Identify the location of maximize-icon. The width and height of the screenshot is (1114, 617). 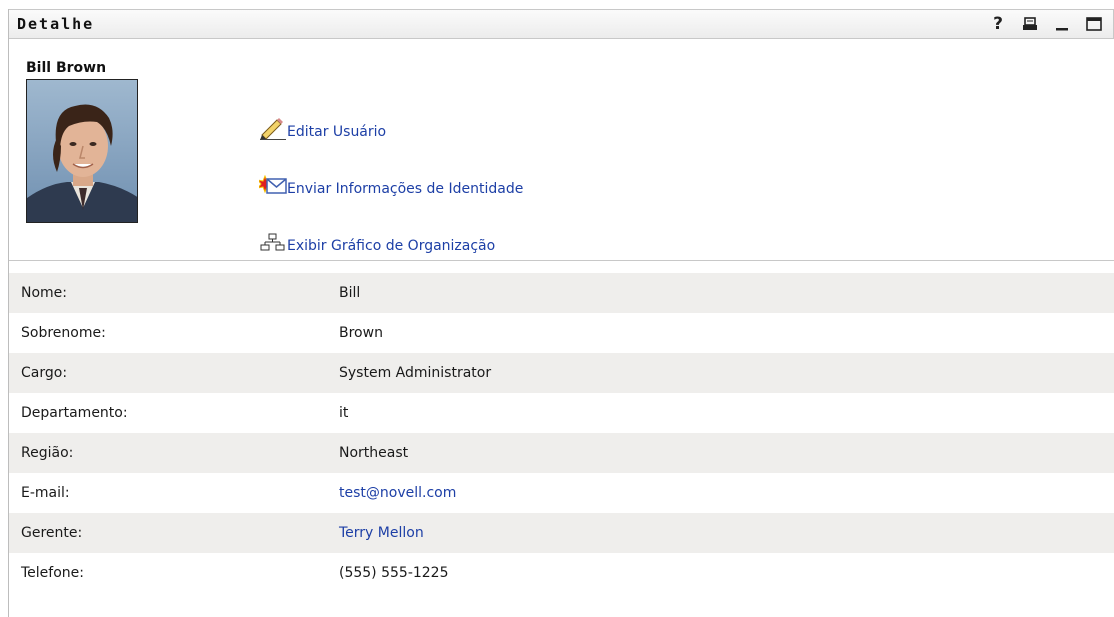
(1094, 24).